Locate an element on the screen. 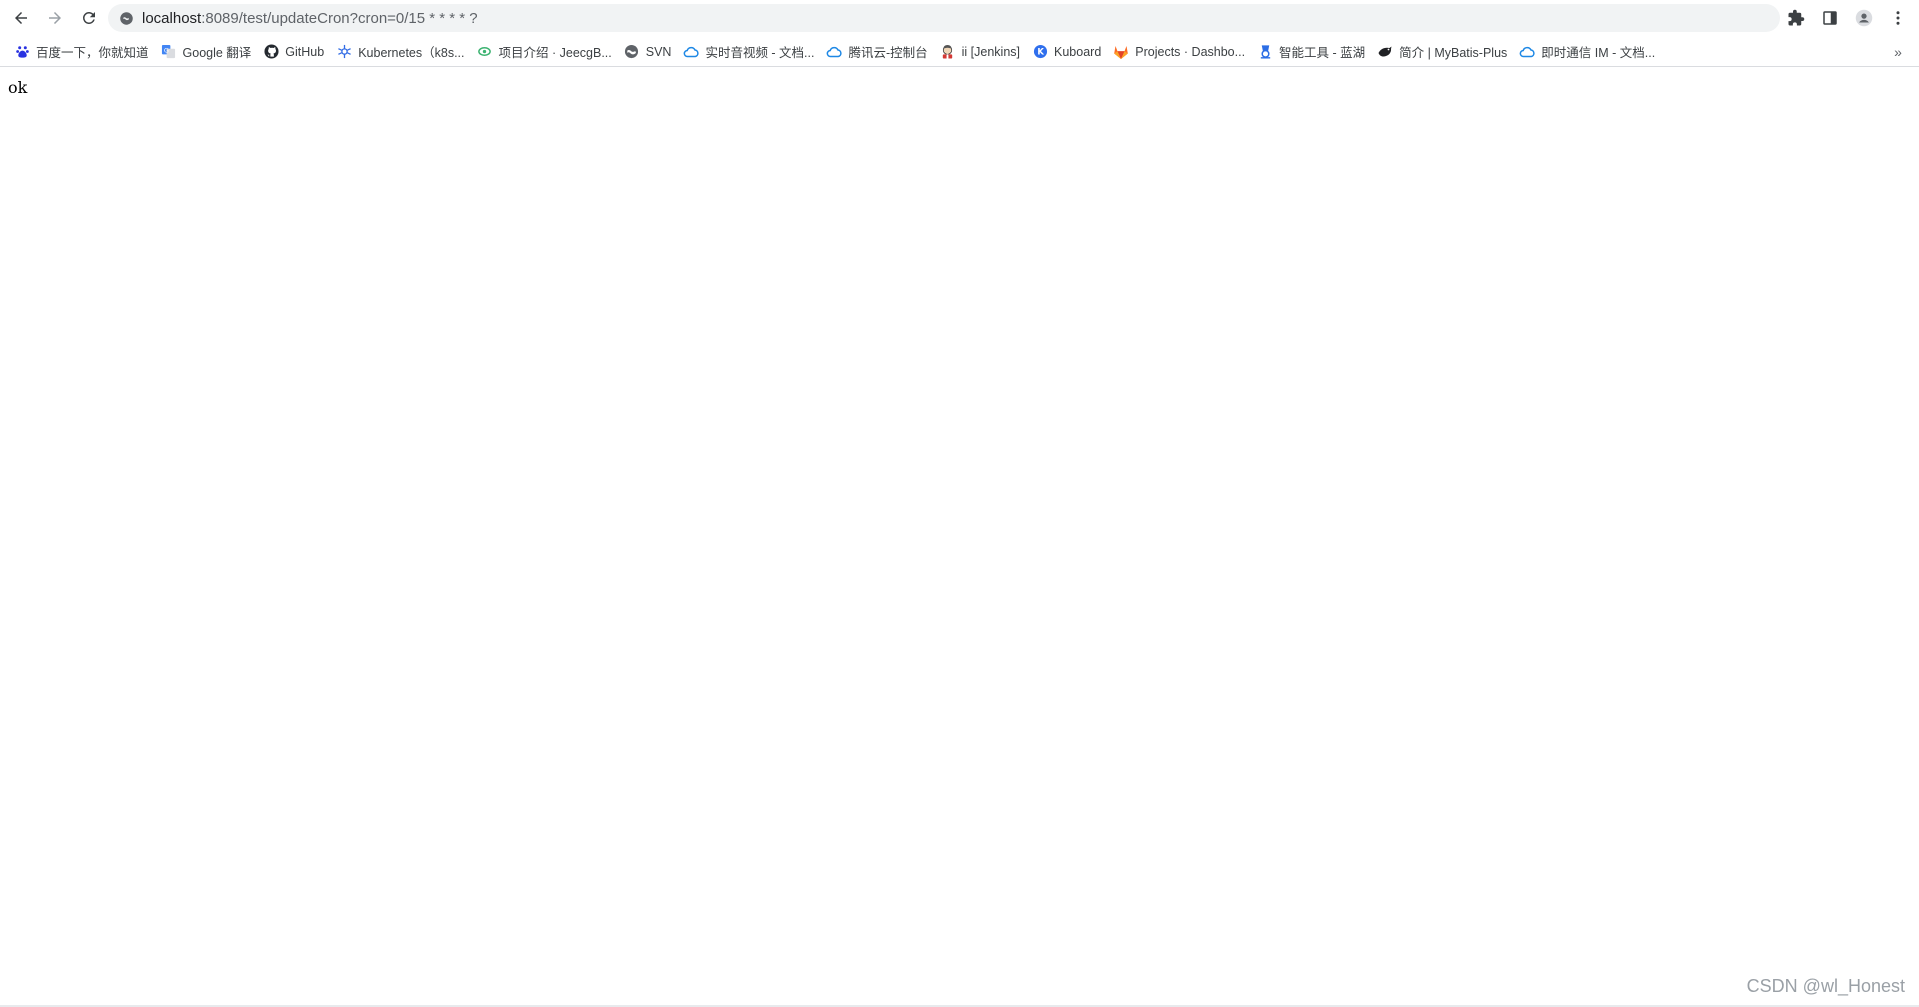 The height and width of the screenshot is (1007, 1919). svg-text: K is located at coordinates (1040, 52).